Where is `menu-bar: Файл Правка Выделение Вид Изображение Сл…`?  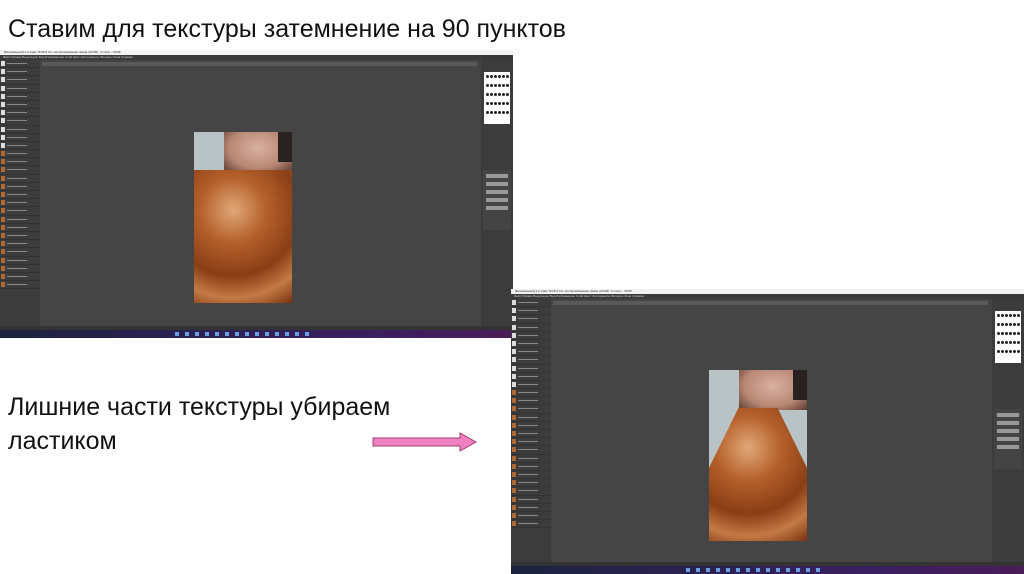 menu-bar: Файл Правка Выделение Вид Изображение Сл… is located at coordinates (256, 57).